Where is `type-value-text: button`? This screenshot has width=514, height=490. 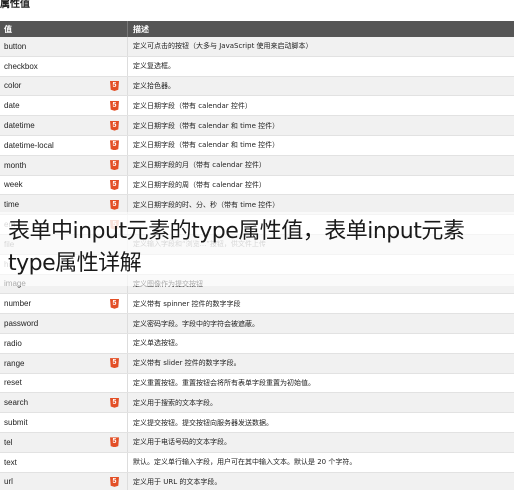
type-value-text: button is located at coordinates (15, 46).